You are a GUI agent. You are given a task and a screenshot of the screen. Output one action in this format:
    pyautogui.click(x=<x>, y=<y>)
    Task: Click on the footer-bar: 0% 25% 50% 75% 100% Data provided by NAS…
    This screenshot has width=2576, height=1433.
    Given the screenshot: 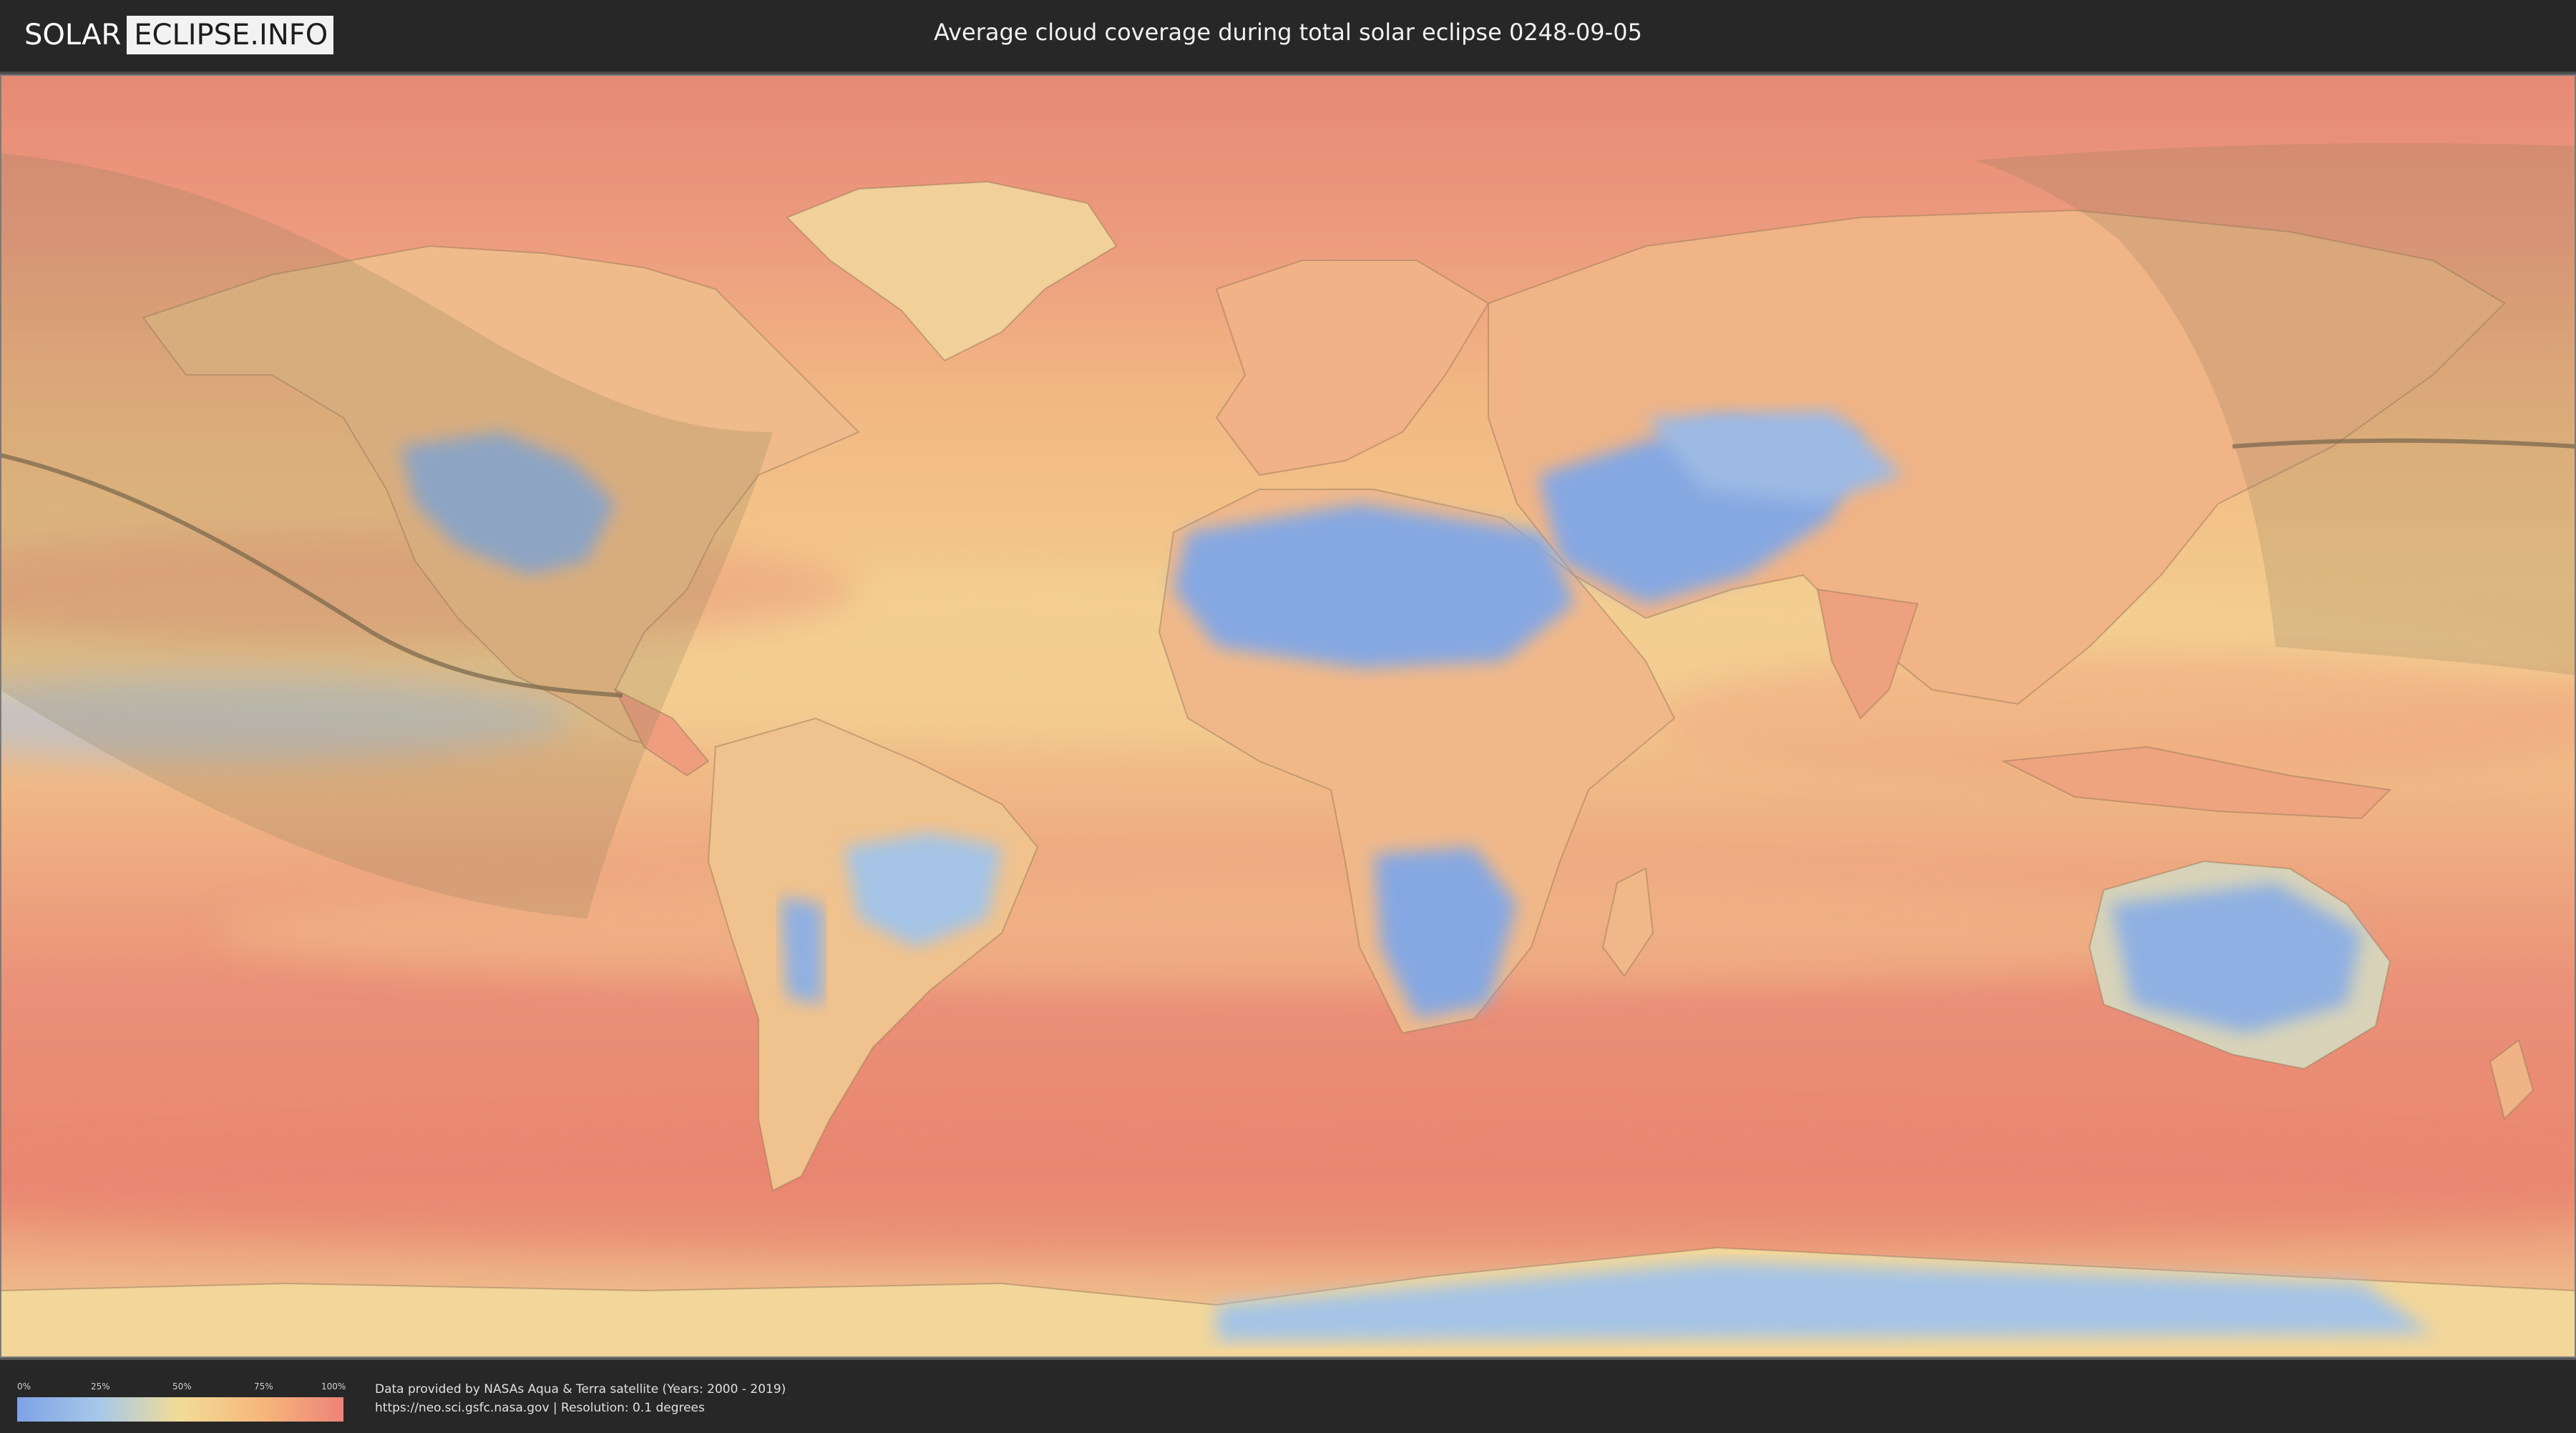 What is the action you would take?
    pyautogui.click(x=1288, y=1395)
    